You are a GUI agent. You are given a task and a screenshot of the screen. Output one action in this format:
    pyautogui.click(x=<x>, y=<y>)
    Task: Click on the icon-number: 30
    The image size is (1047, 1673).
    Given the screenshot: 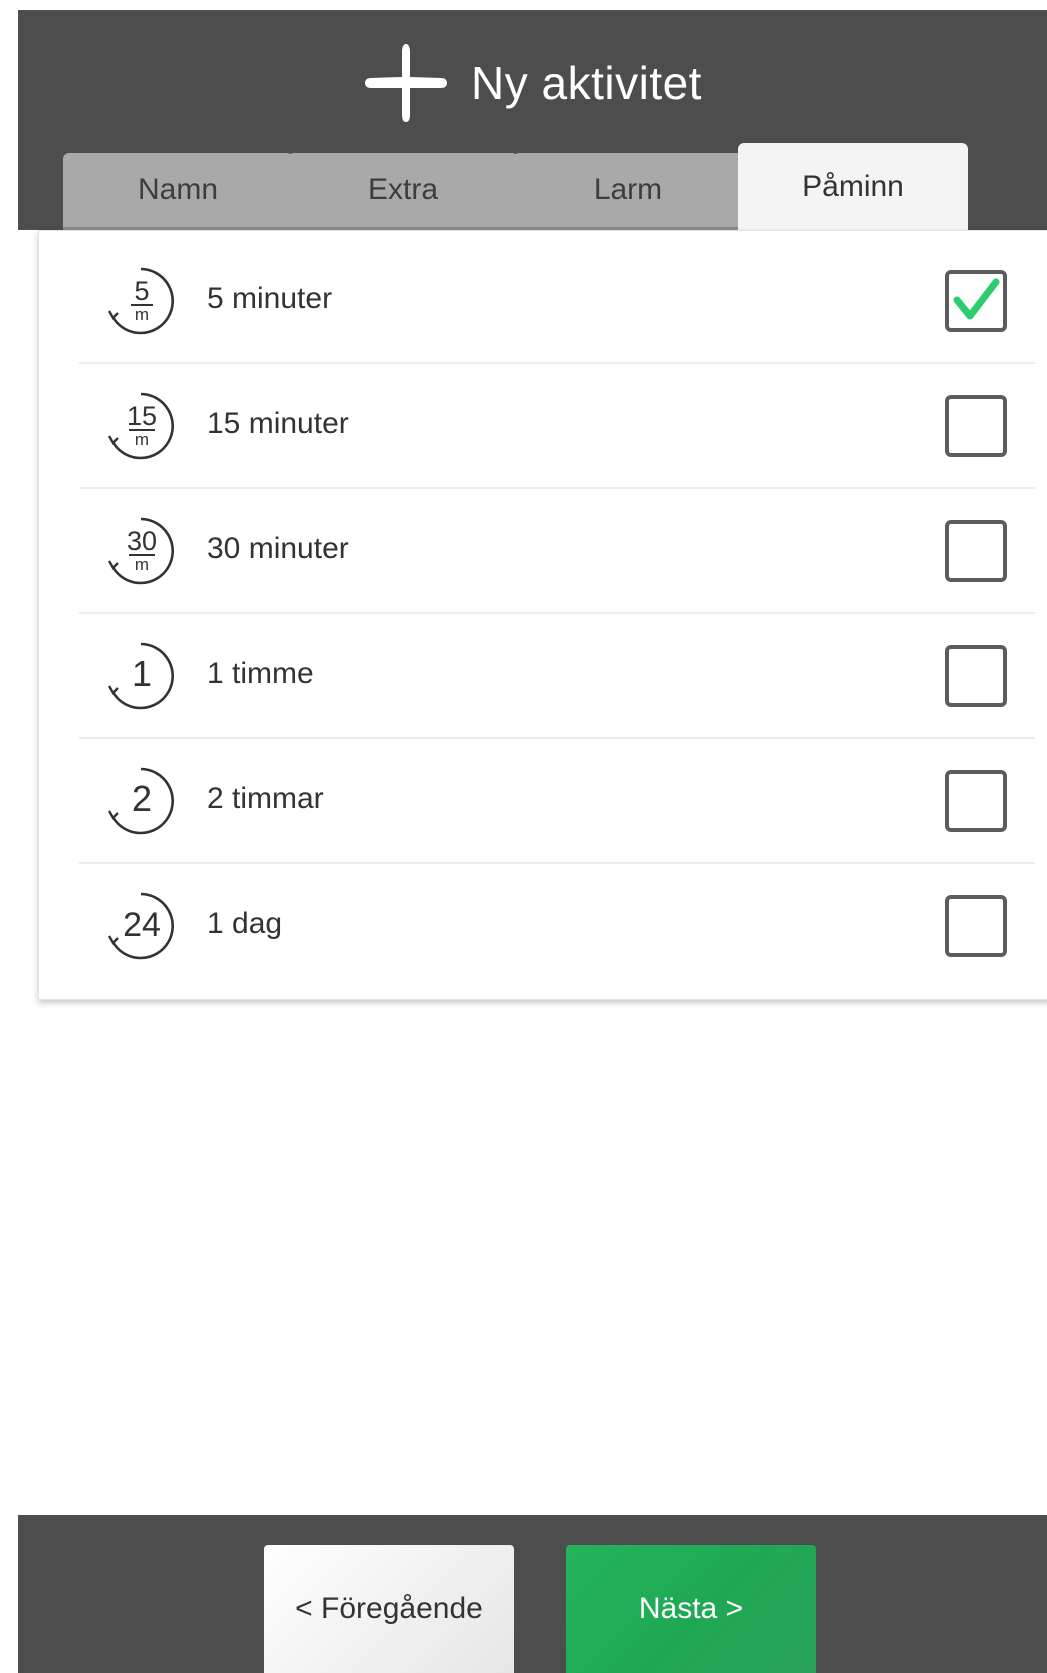 What is the action you would take?
    pyautogui.click(x=142, y=541)
    